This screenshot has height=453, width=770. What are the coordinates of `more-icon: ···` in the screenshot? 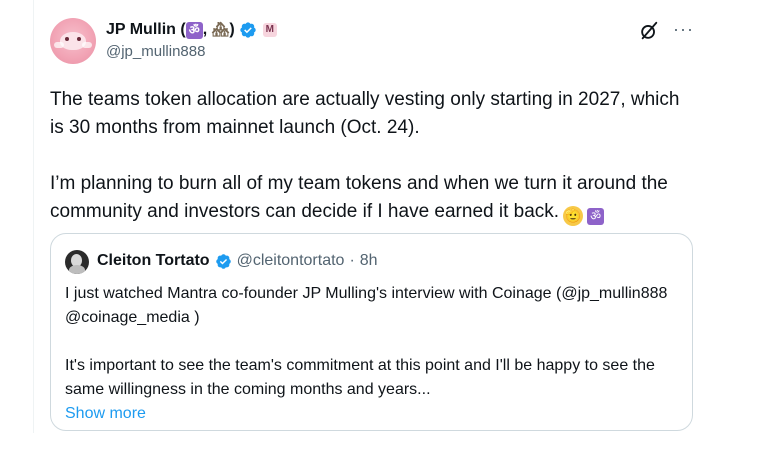 It's located at (683, 29).